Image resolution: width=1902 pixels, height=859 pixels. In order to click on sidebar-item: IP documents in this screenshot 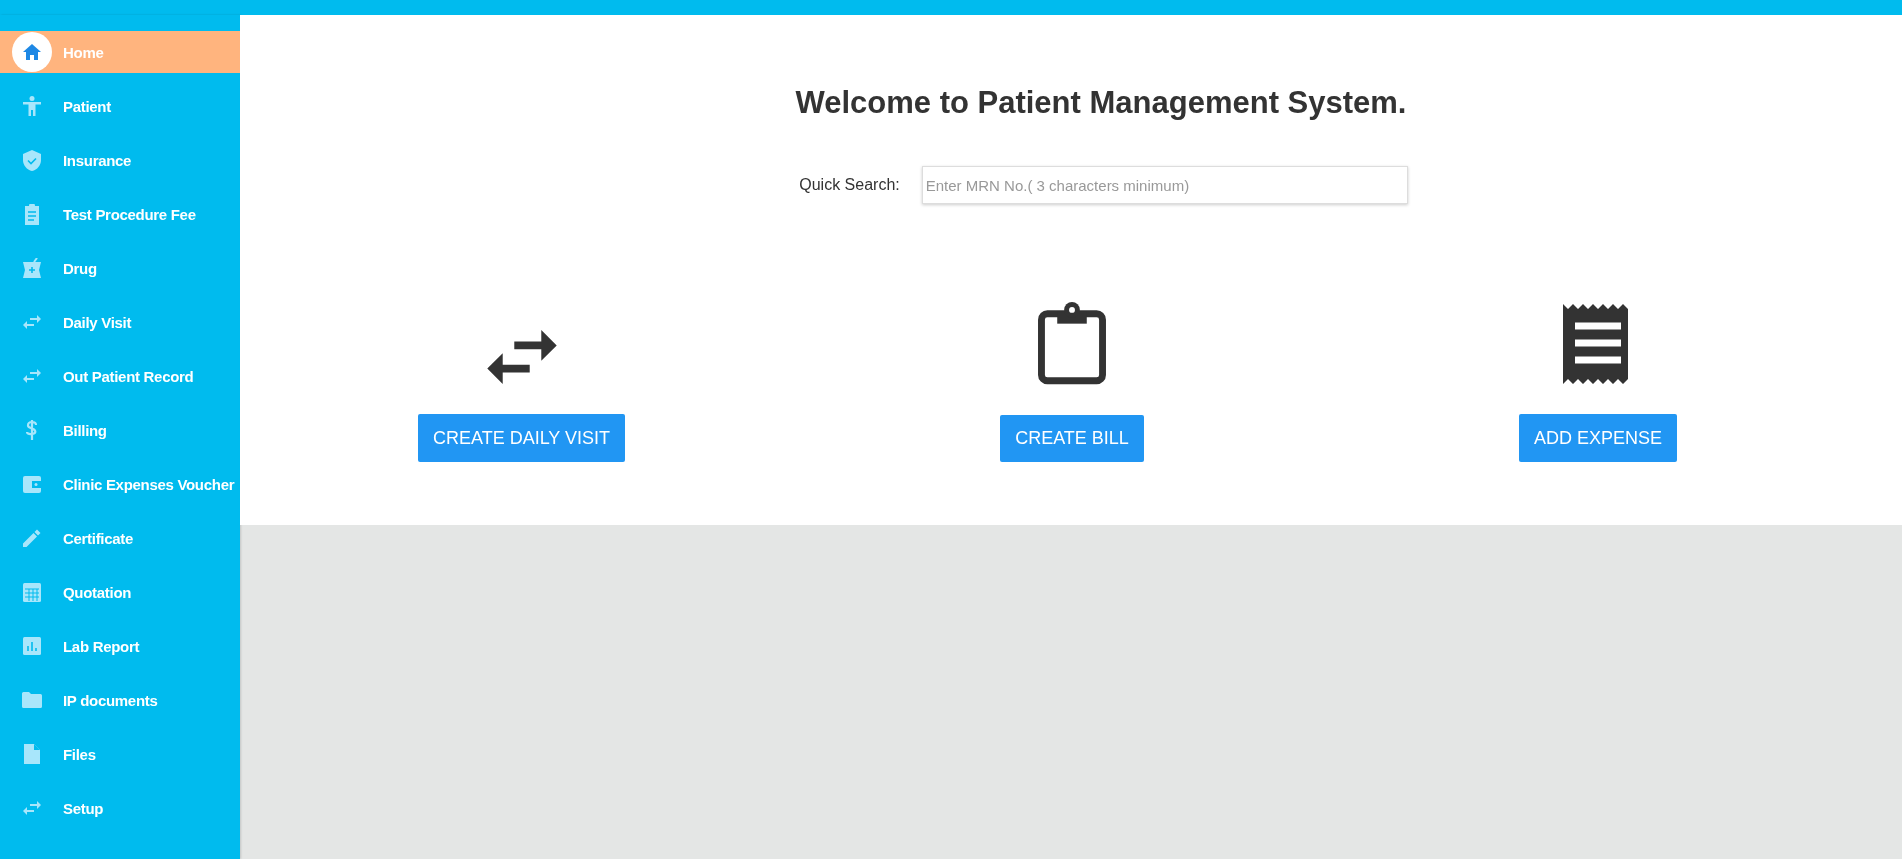, I will do `click(120, 700)`.